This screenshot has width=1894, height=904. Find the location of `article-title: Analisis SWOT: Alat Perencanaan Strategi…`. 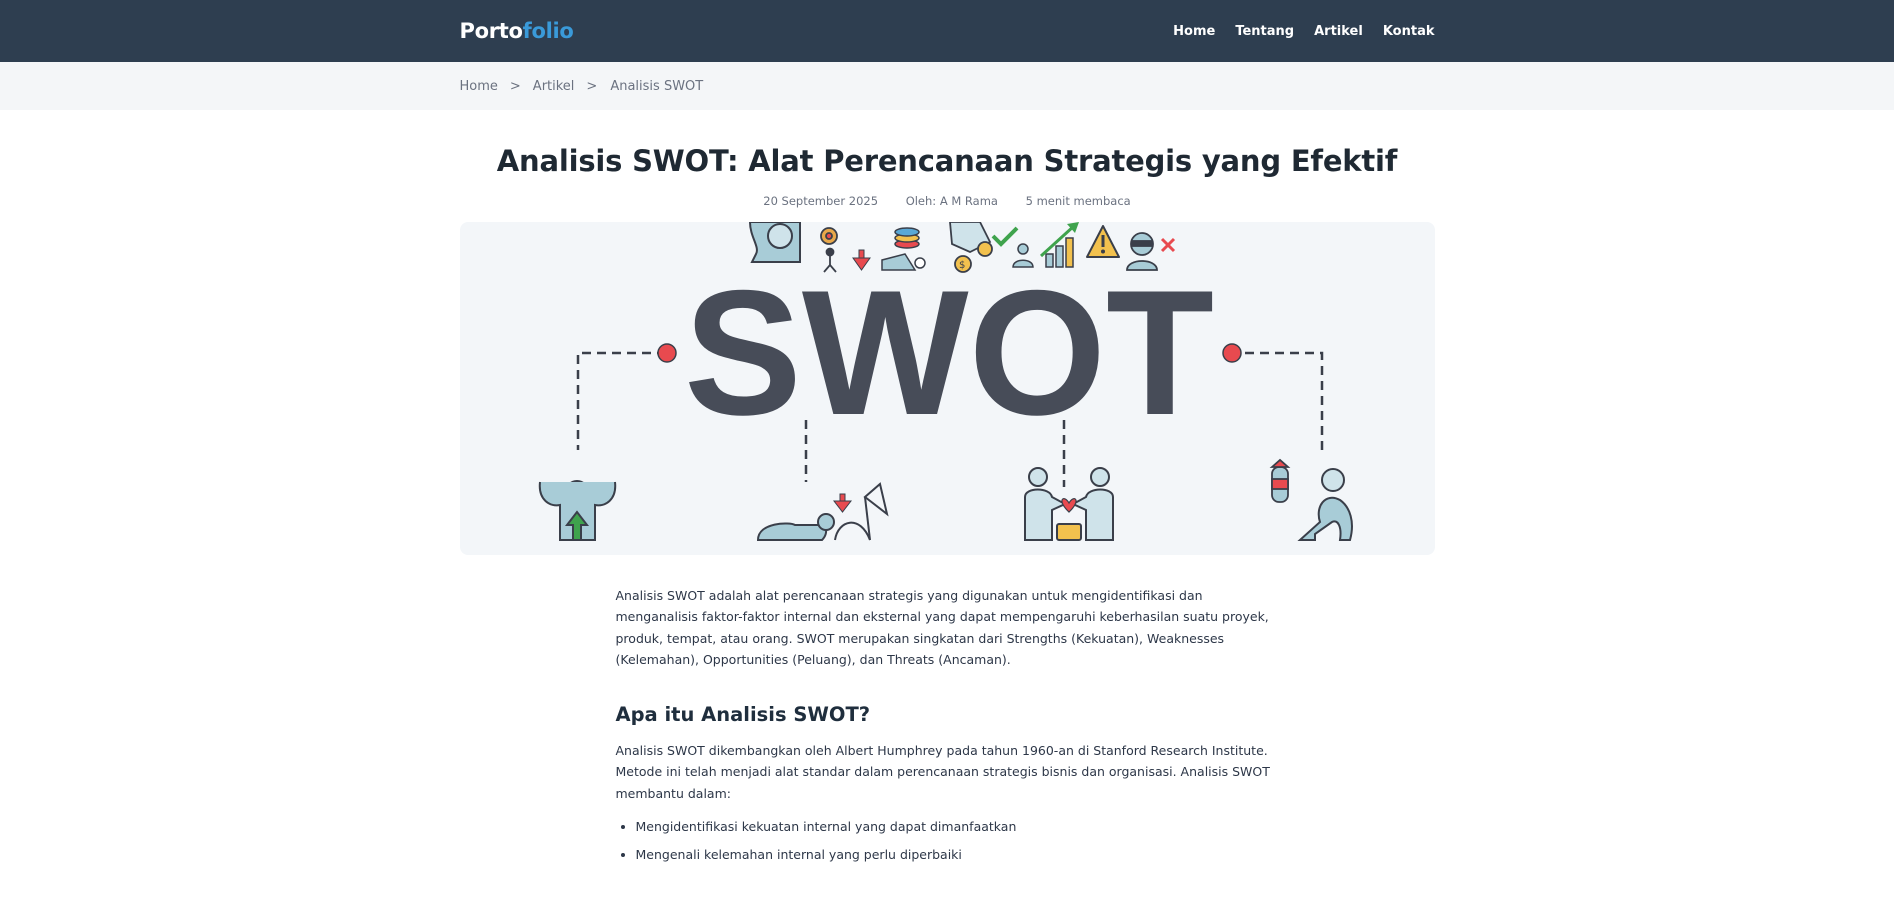

article-title: Analisis SWOT: Alat Perencanaan Strategi… is located at coordinates (947, 161).